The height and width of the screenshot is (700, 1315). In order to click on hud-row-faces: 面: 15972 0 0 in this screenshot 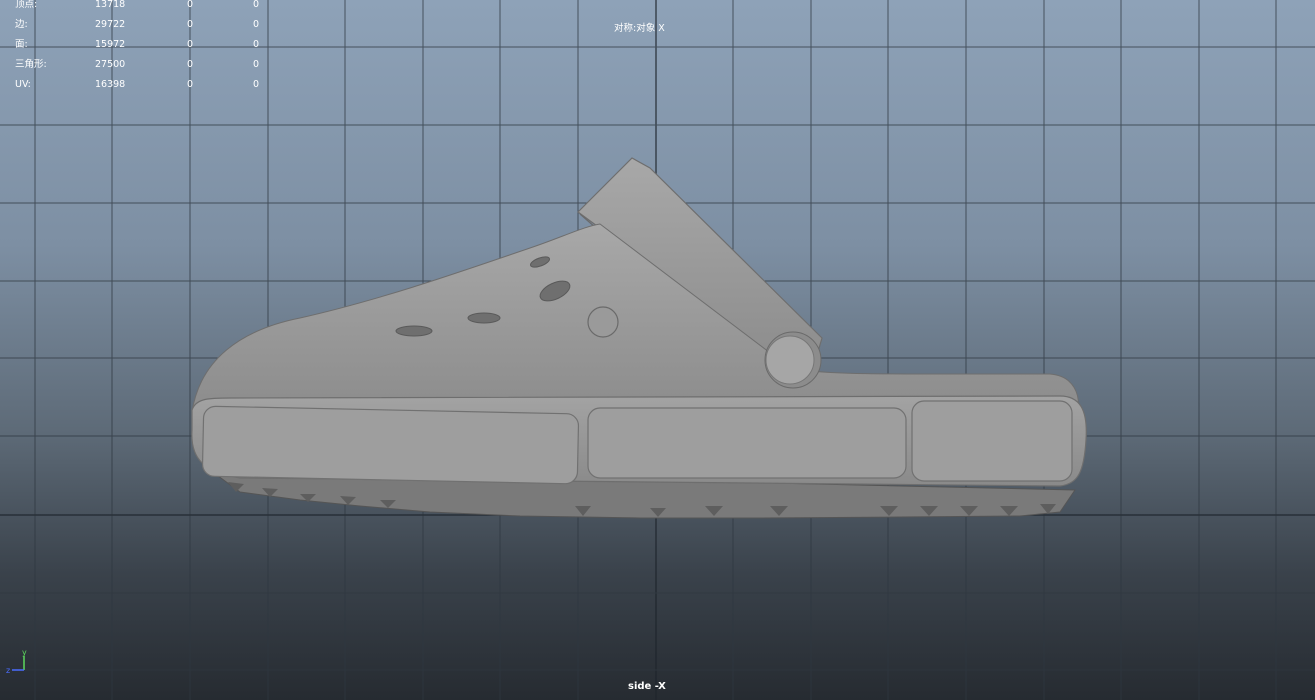, I will do `click(145, 49)`.